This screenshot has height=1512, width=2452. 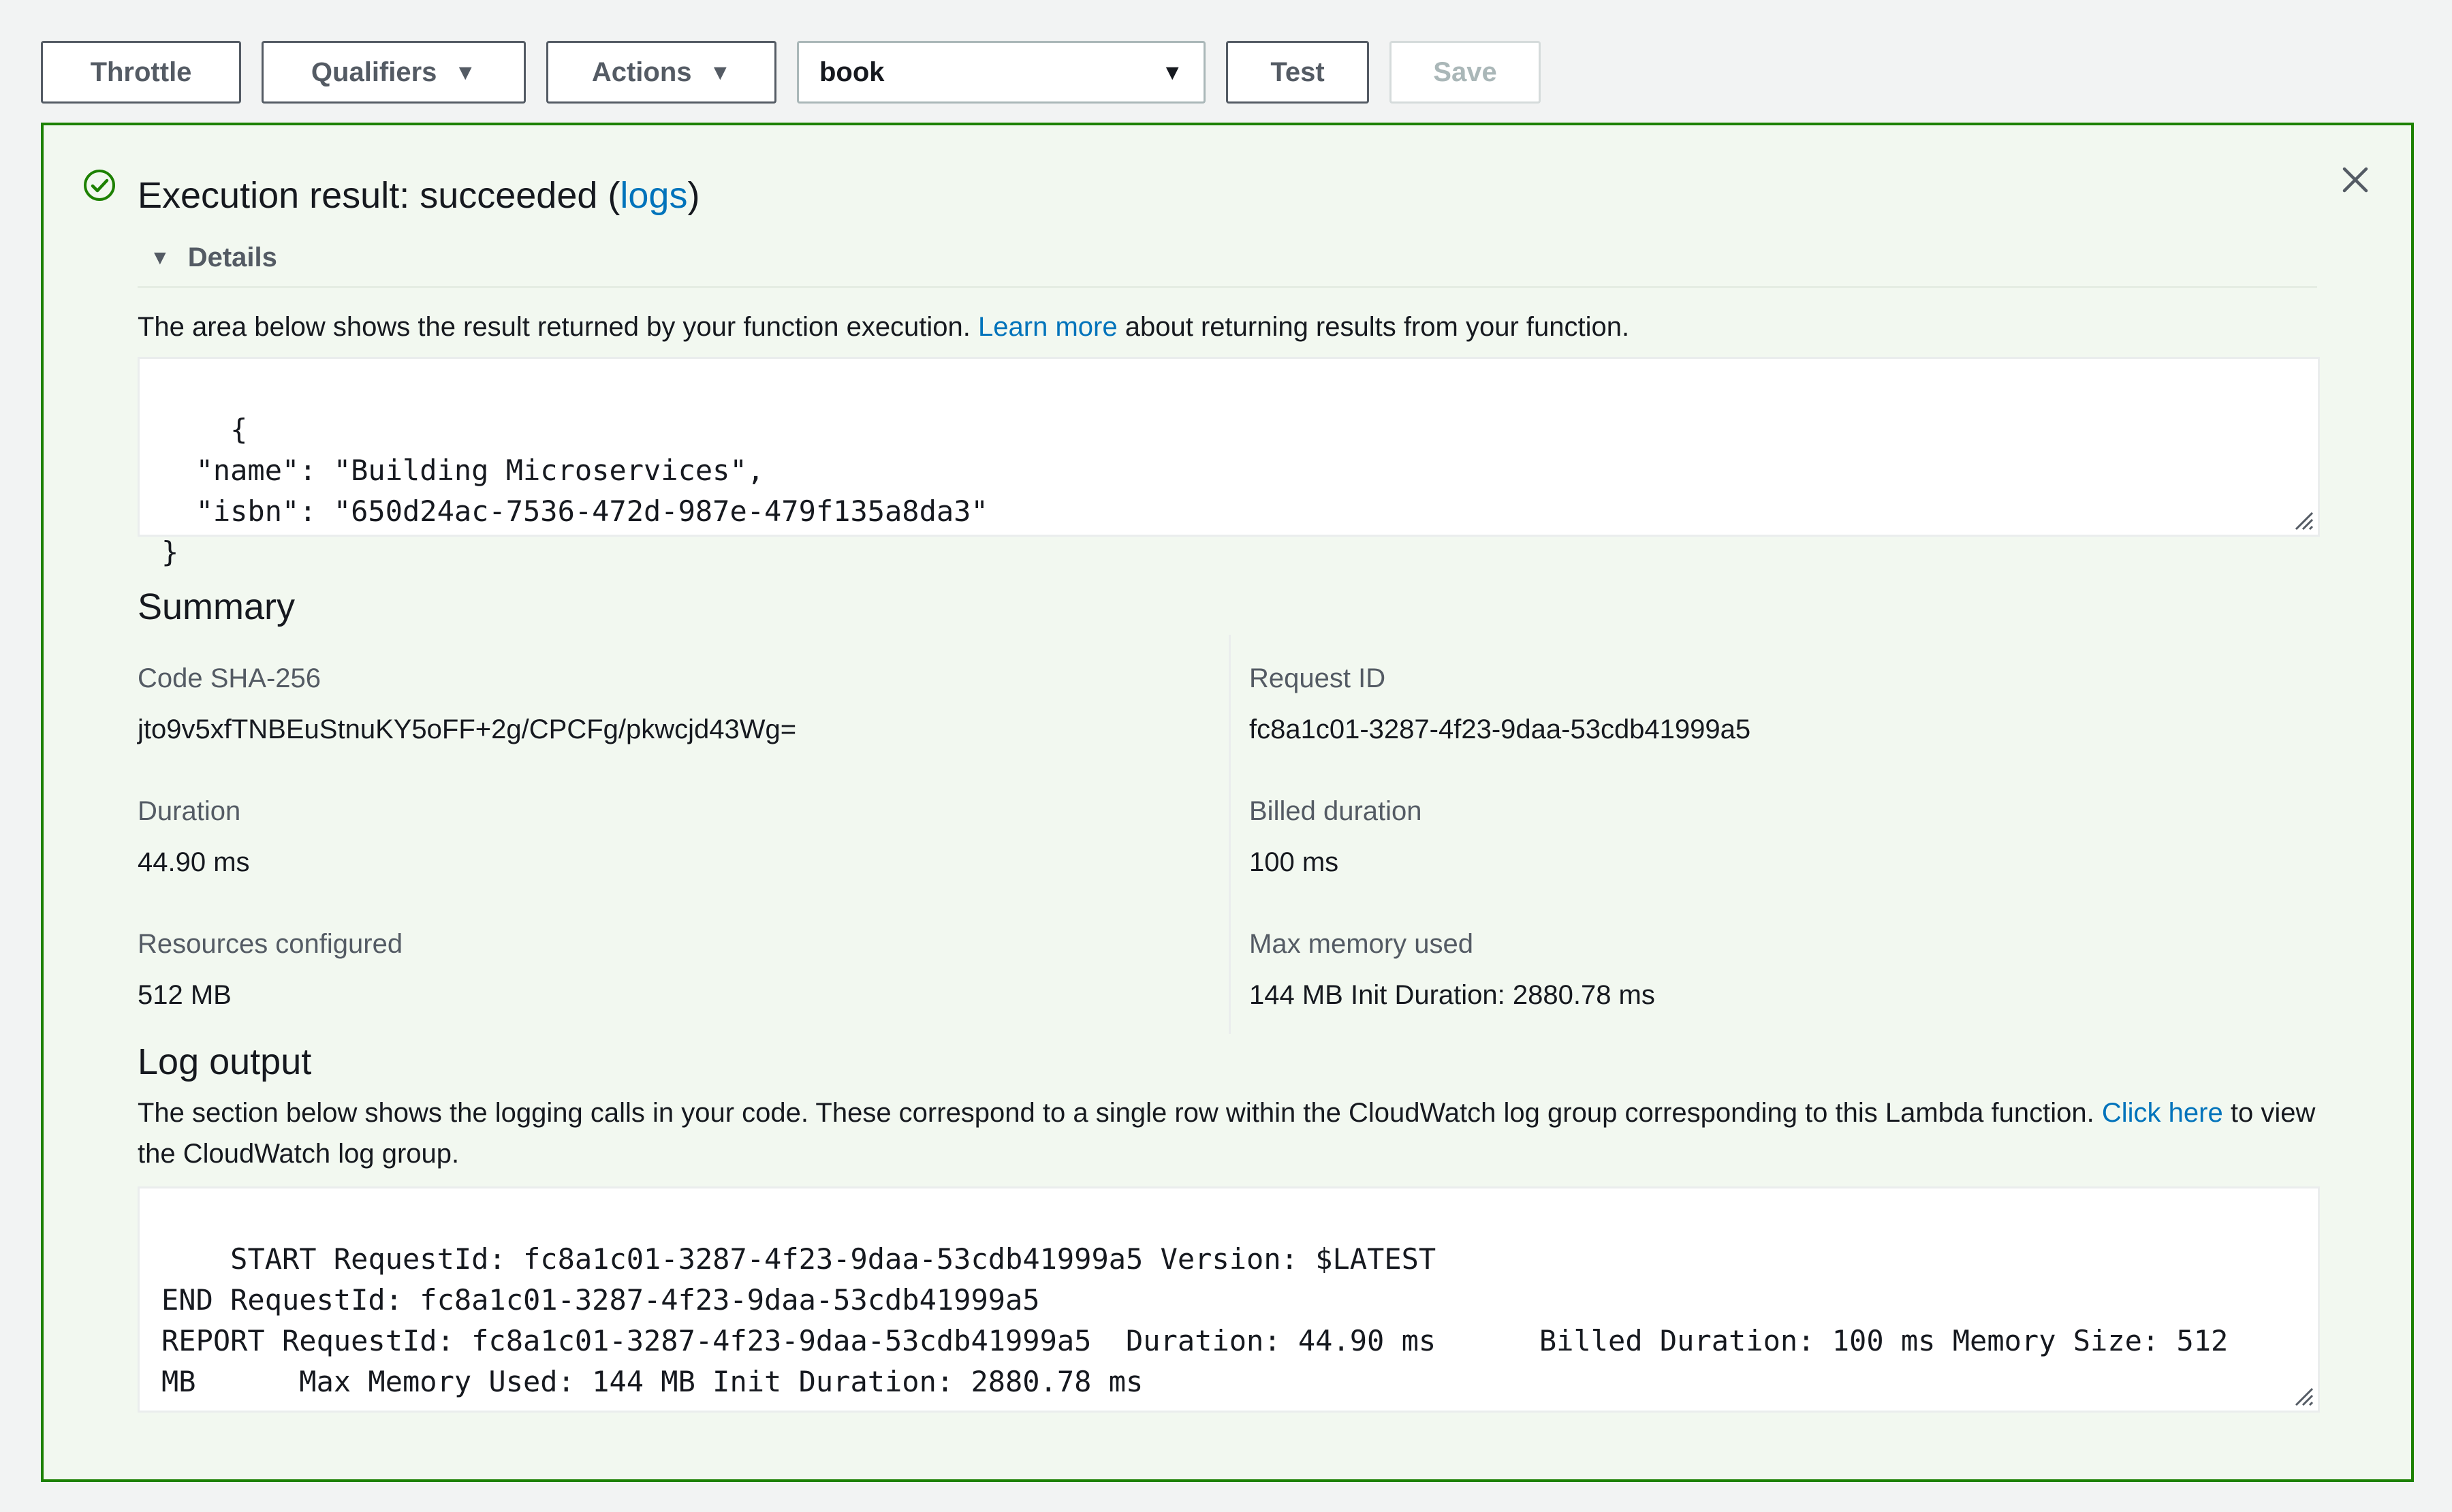 I want to click on column-divider, so click(x=1230, y=834).